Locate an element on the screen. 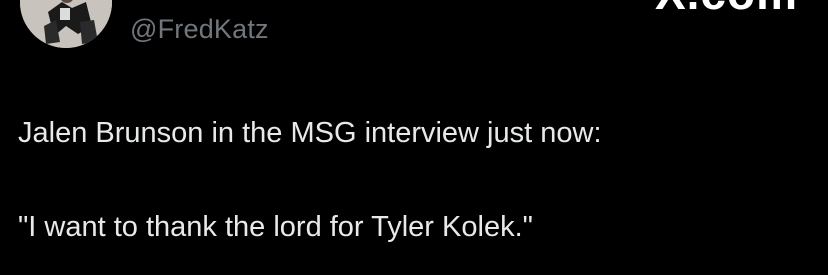 The width and height of the screenshot is (828, 275). profile-photo-icon is located at coordinates (66, 24).